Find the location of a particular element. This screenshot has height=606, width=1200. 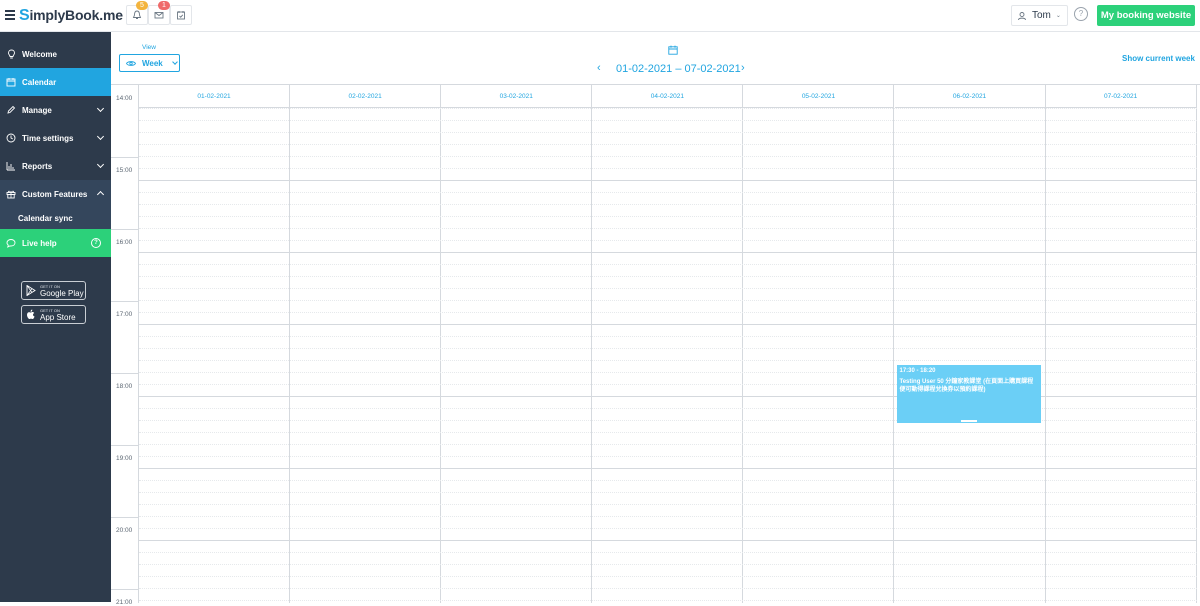

lightbulb-icon is located at coordinates (11, 54).